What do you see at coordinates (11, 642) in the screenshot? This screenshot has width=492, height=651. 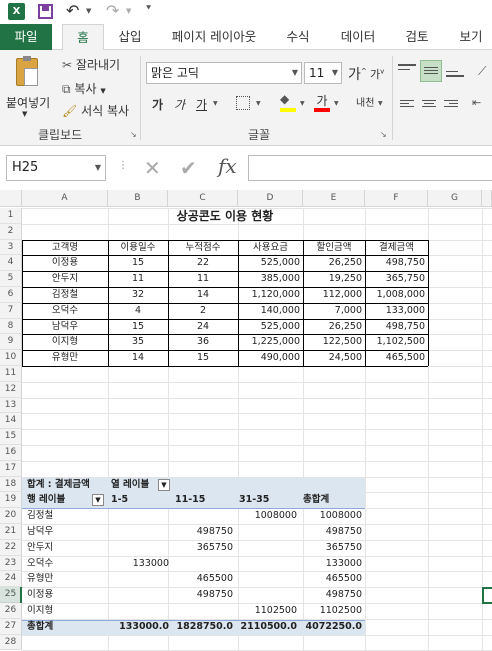 I see `row-header: 28` at bounding box center [11, 642].